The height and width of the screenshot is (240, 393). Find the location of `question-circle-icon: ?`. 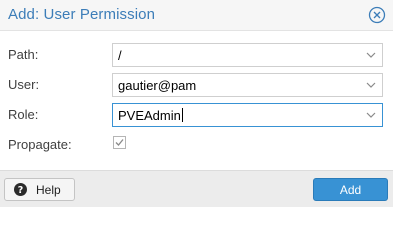

question-circle-icon: ? is located at coordinates (20, 189).